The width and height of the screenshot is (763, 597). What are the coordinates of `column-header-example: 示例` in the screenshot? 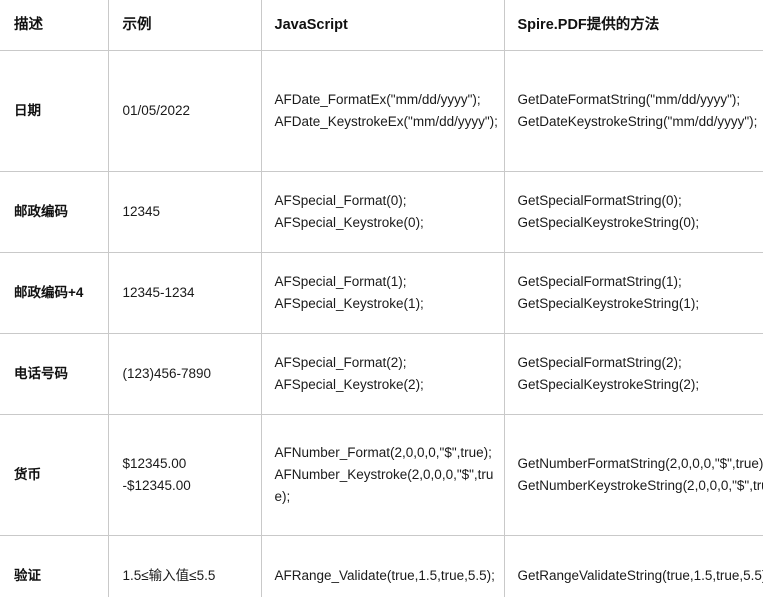 It's located at (185, 25).